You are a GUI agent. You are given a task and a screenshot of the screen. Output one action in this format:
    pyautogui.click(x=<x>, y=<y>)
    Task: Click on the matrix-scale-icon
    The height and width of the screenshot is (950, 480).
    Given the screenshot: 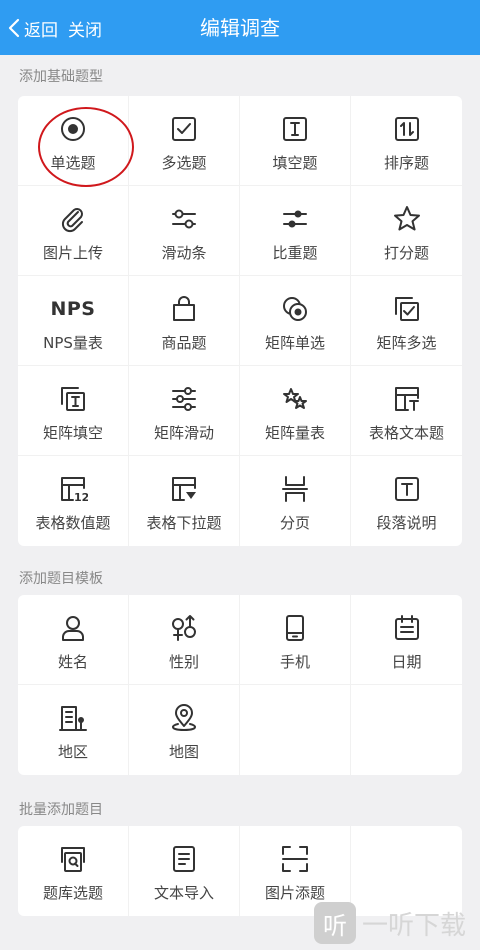 What is the action you would take?
    pyautogui.click(x=295, y=399)
    